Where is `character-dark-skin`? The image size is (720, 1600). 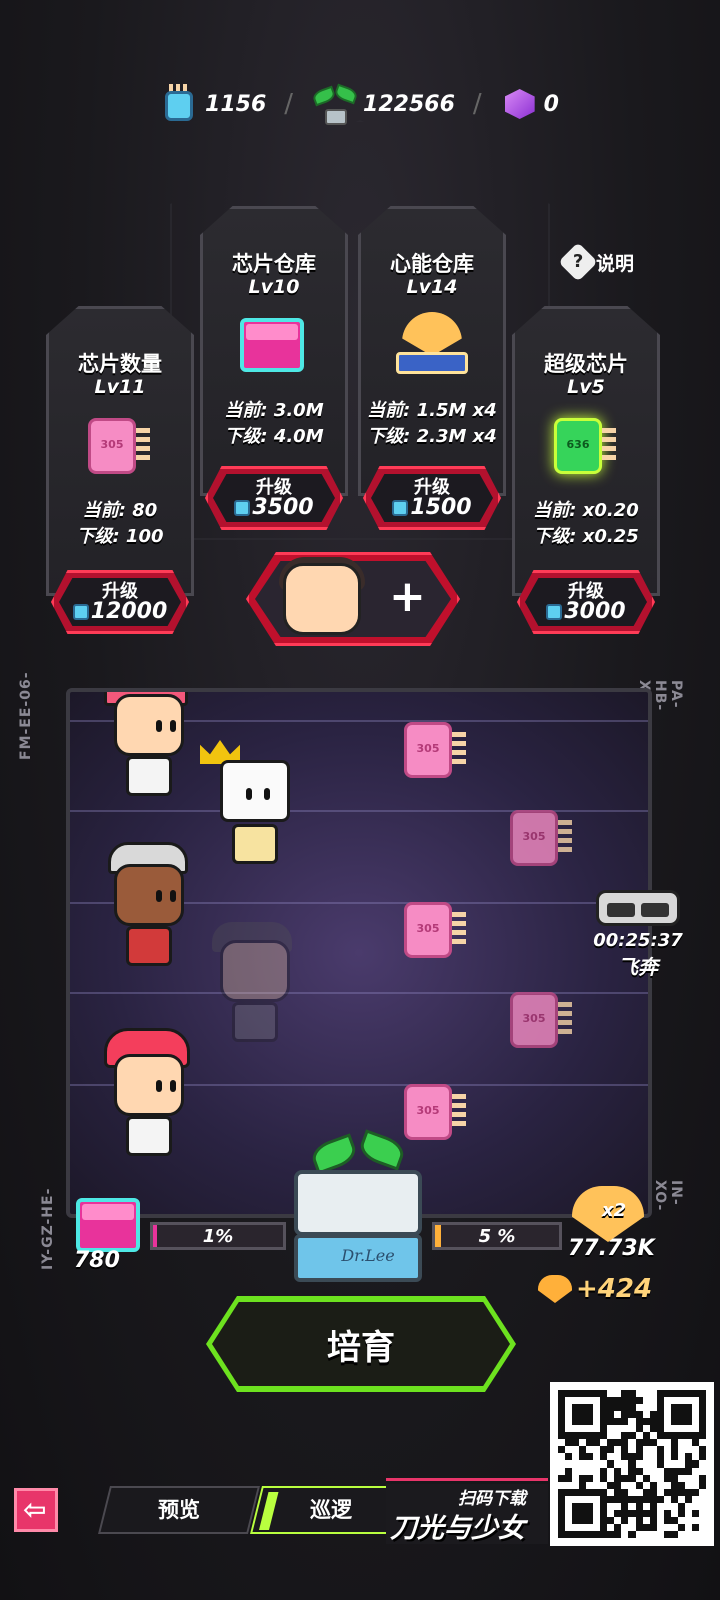
character-dark-skin is located at coordinates (149, 907).